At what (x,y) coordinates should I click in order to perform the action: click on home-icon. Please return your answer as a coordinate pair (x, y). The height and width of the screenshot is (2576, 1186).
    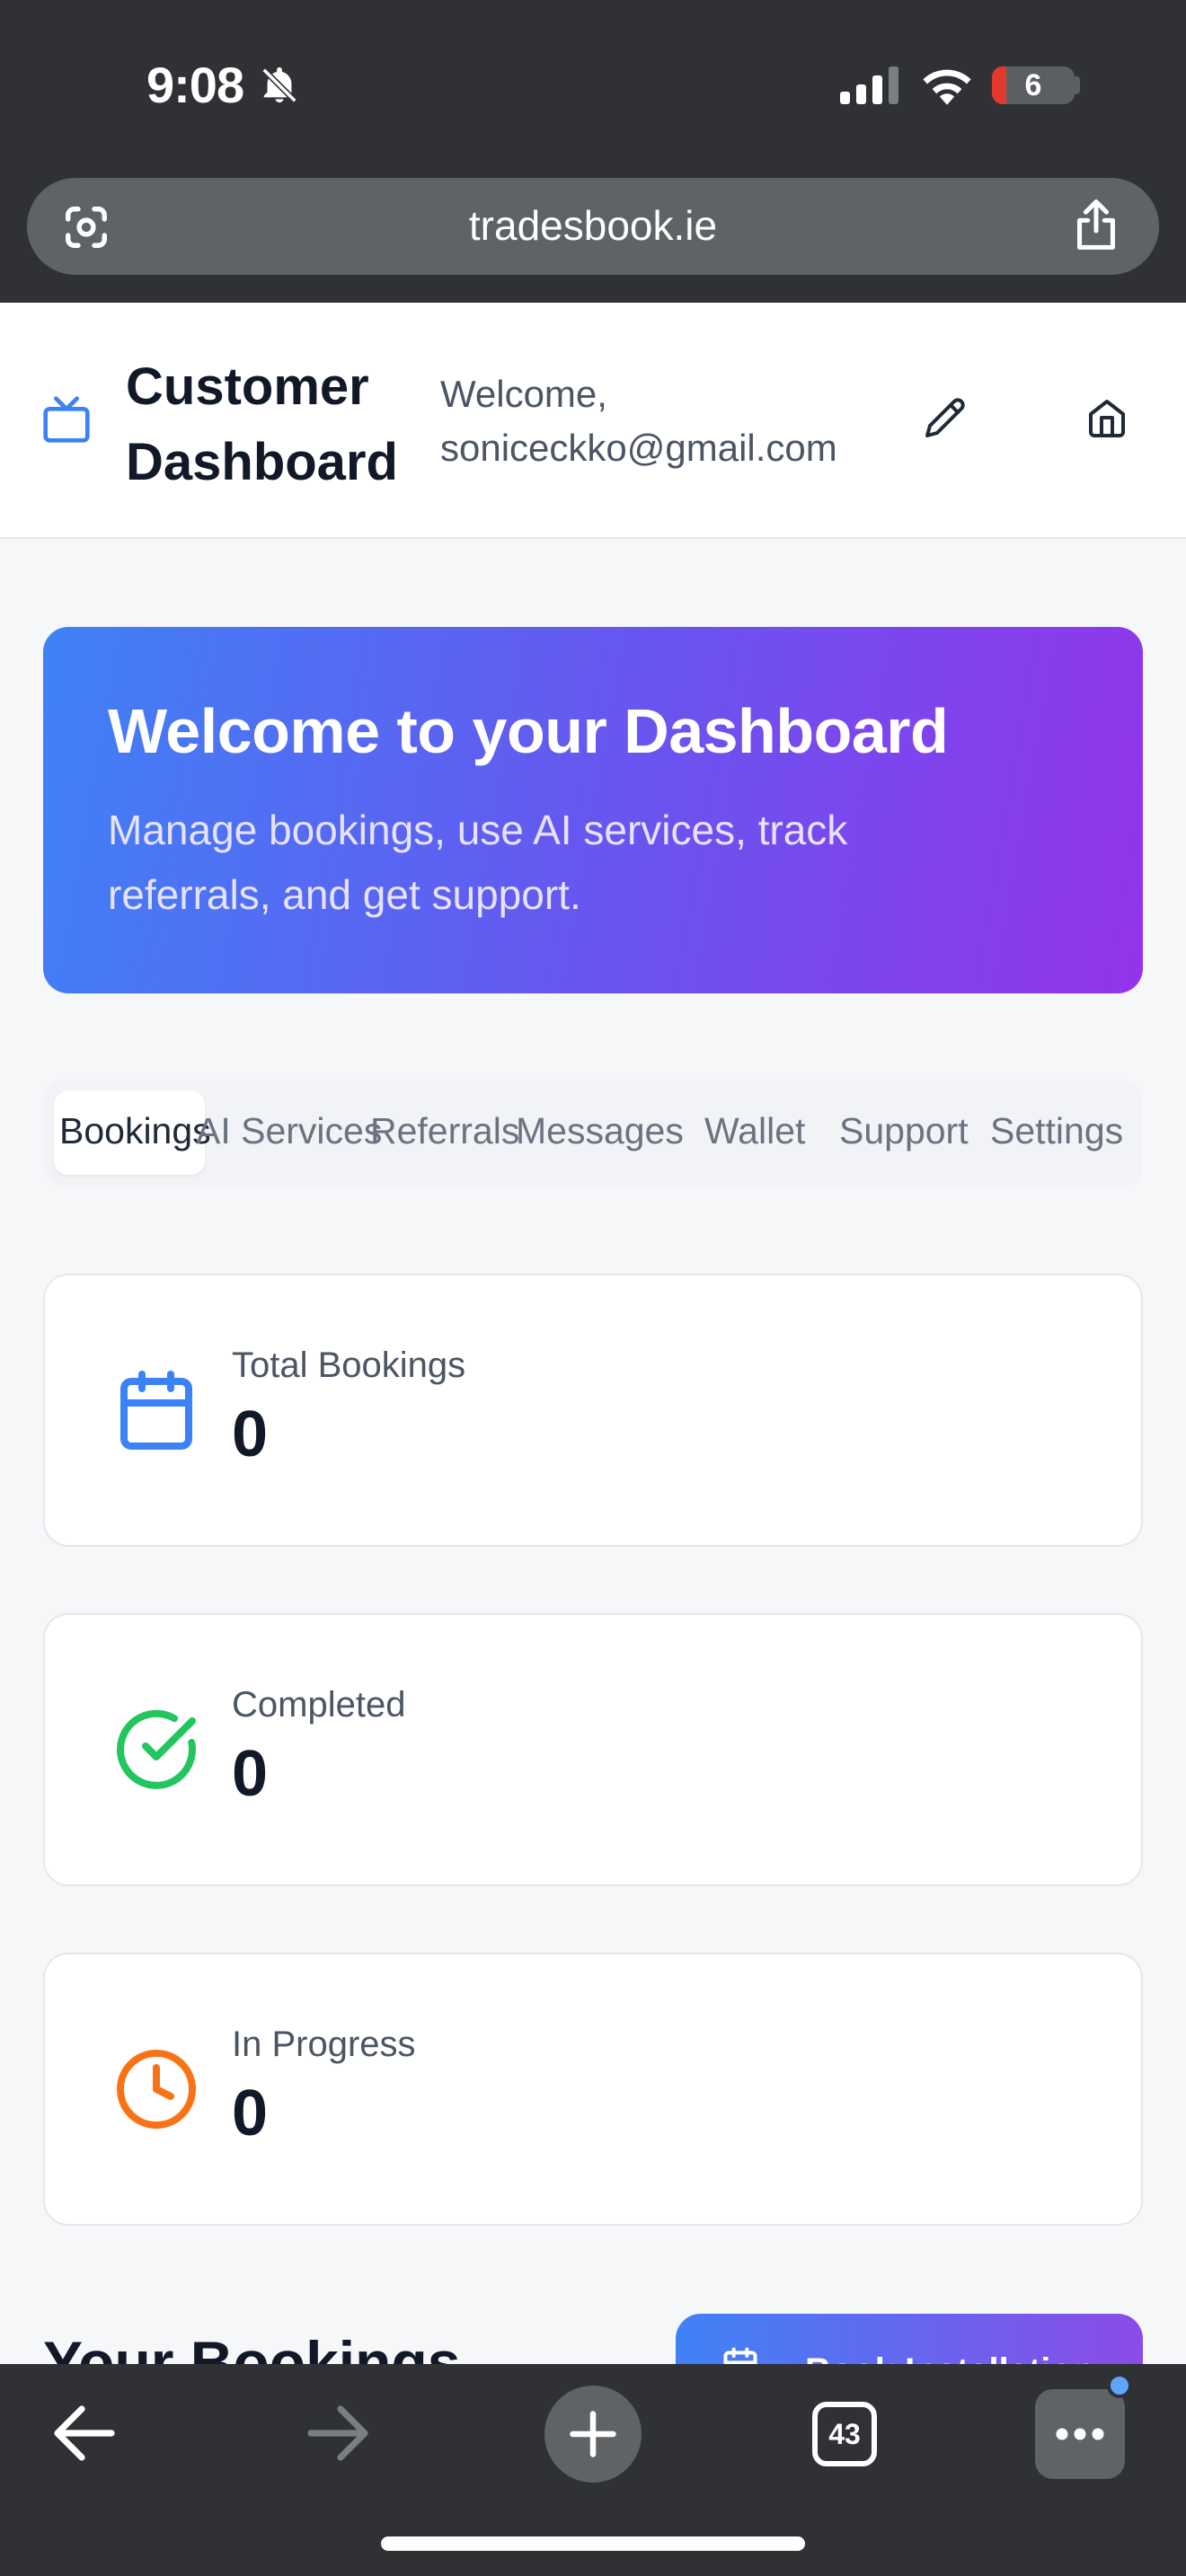
    Looking at the image, I should click on (1106, 417).